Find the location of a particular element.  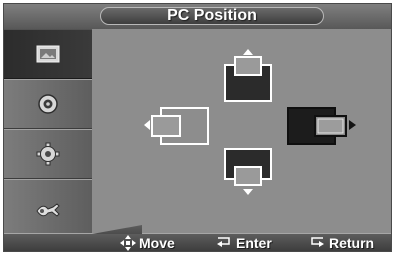

sound-icon is located at coordinates (48, 104).